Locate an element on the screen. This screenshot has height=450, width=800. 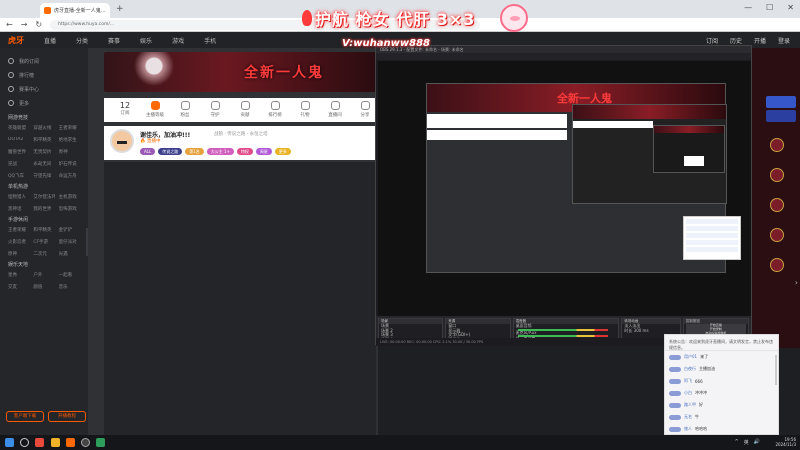
room-stat-item: 礼物 is located at coordinates (305, 109).